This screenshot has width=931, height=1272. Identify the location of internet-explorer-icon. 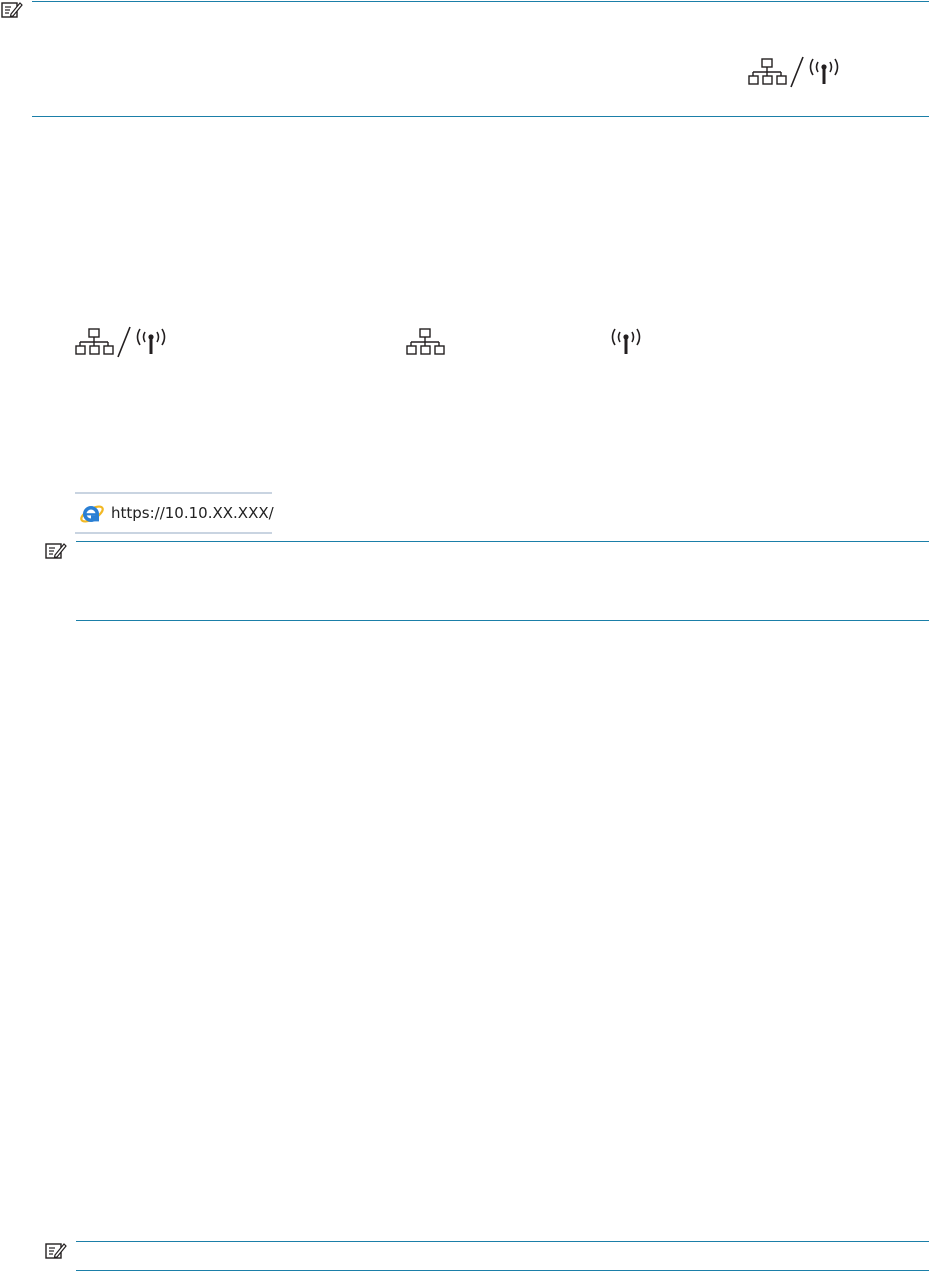
(92, 514).